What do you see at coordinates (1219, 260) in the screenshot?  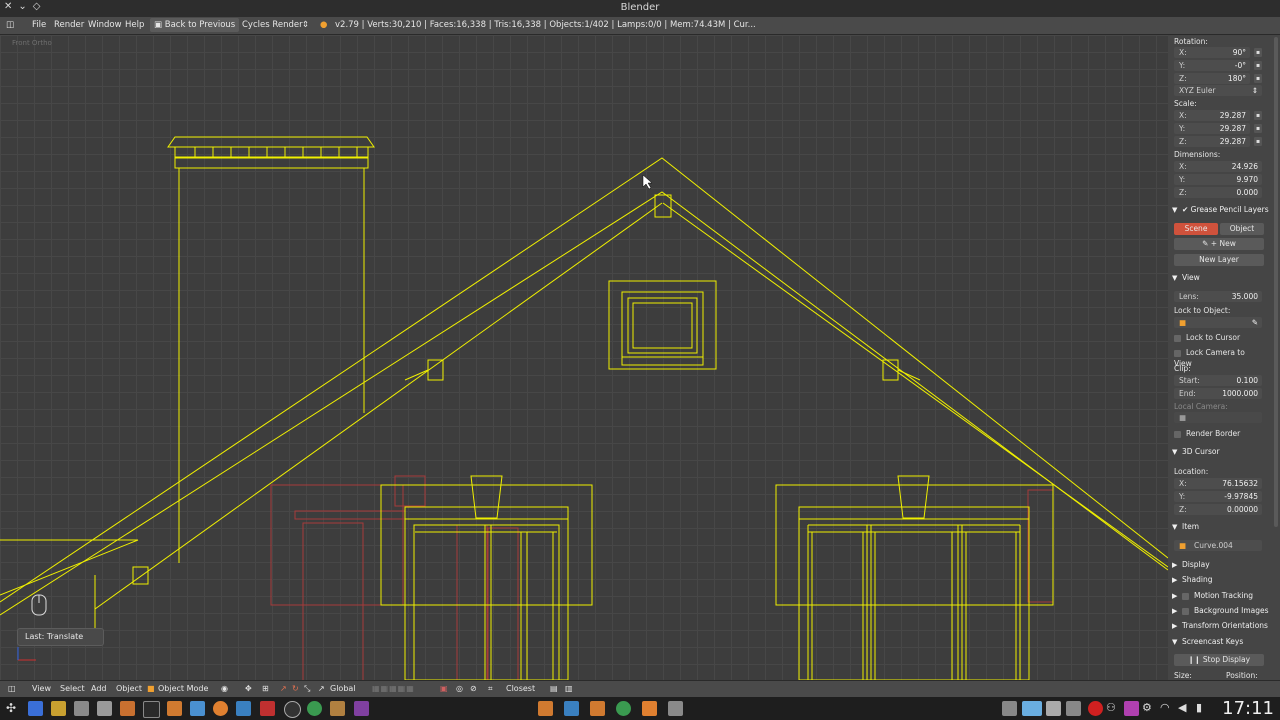 I see `new-layer-button: New Layer` at bounding box center [1219, 260].